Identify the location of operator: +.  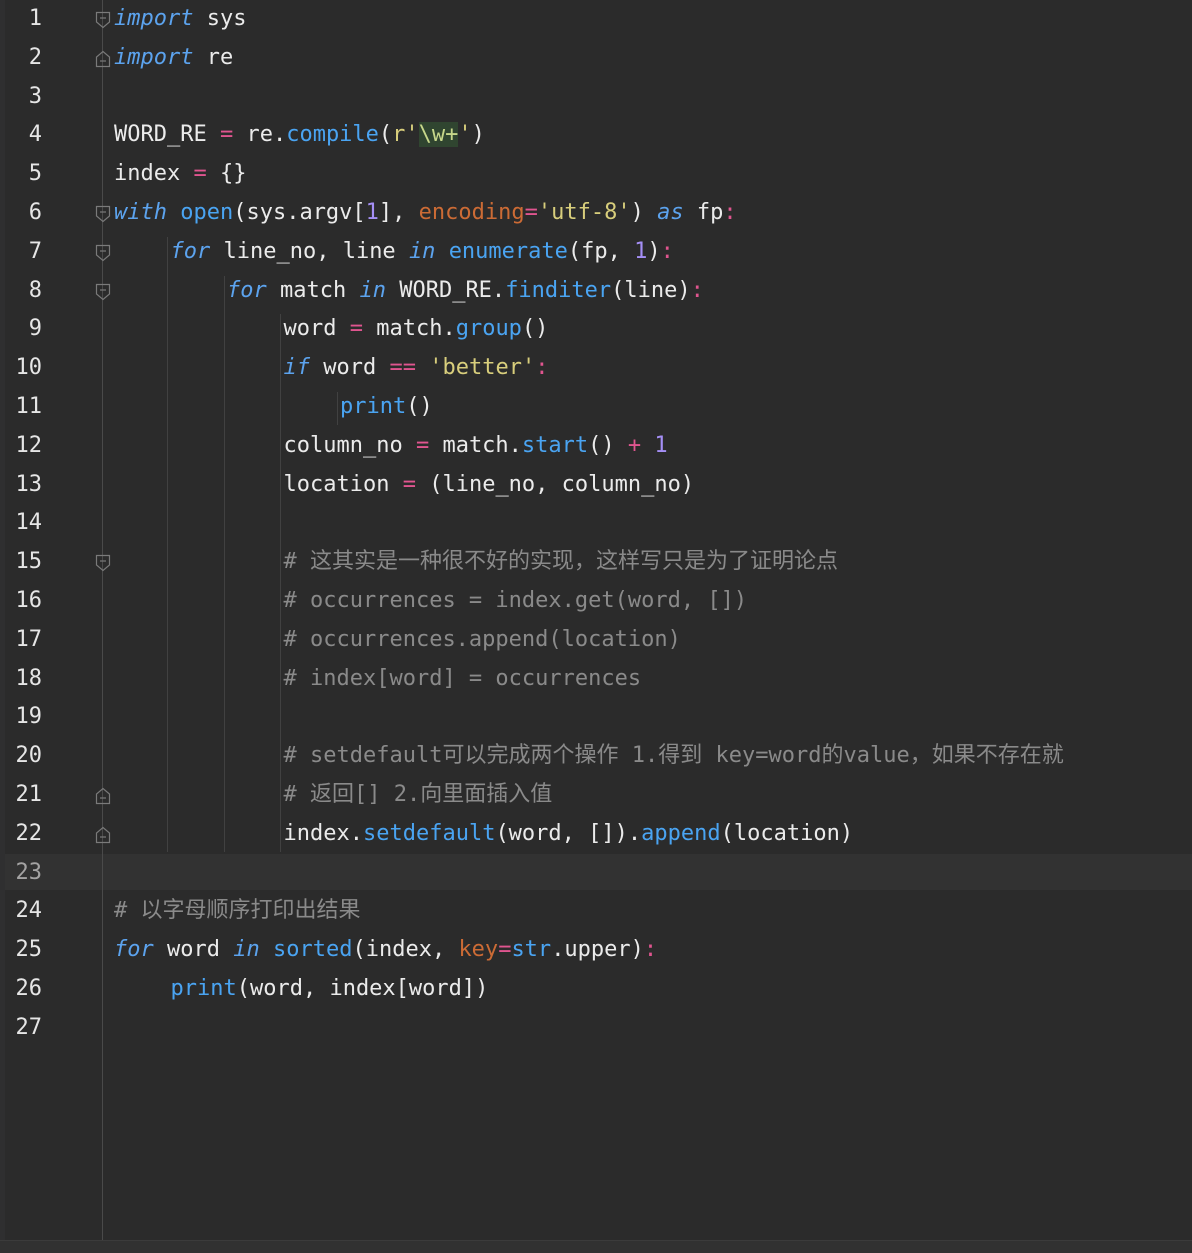
(634, 445).